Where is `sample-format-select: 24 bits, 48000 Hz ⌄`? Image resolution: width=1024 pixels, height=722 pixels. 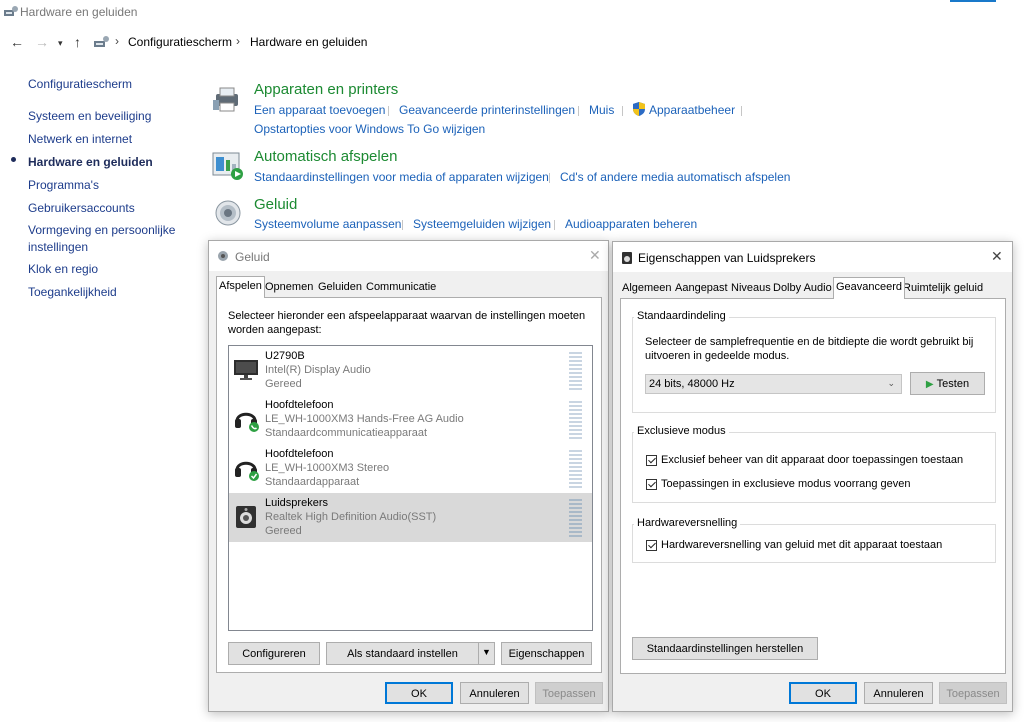
sample-format-select: 24 bits, 48000 Hz ⌄ is located at coordinates (773, 384).